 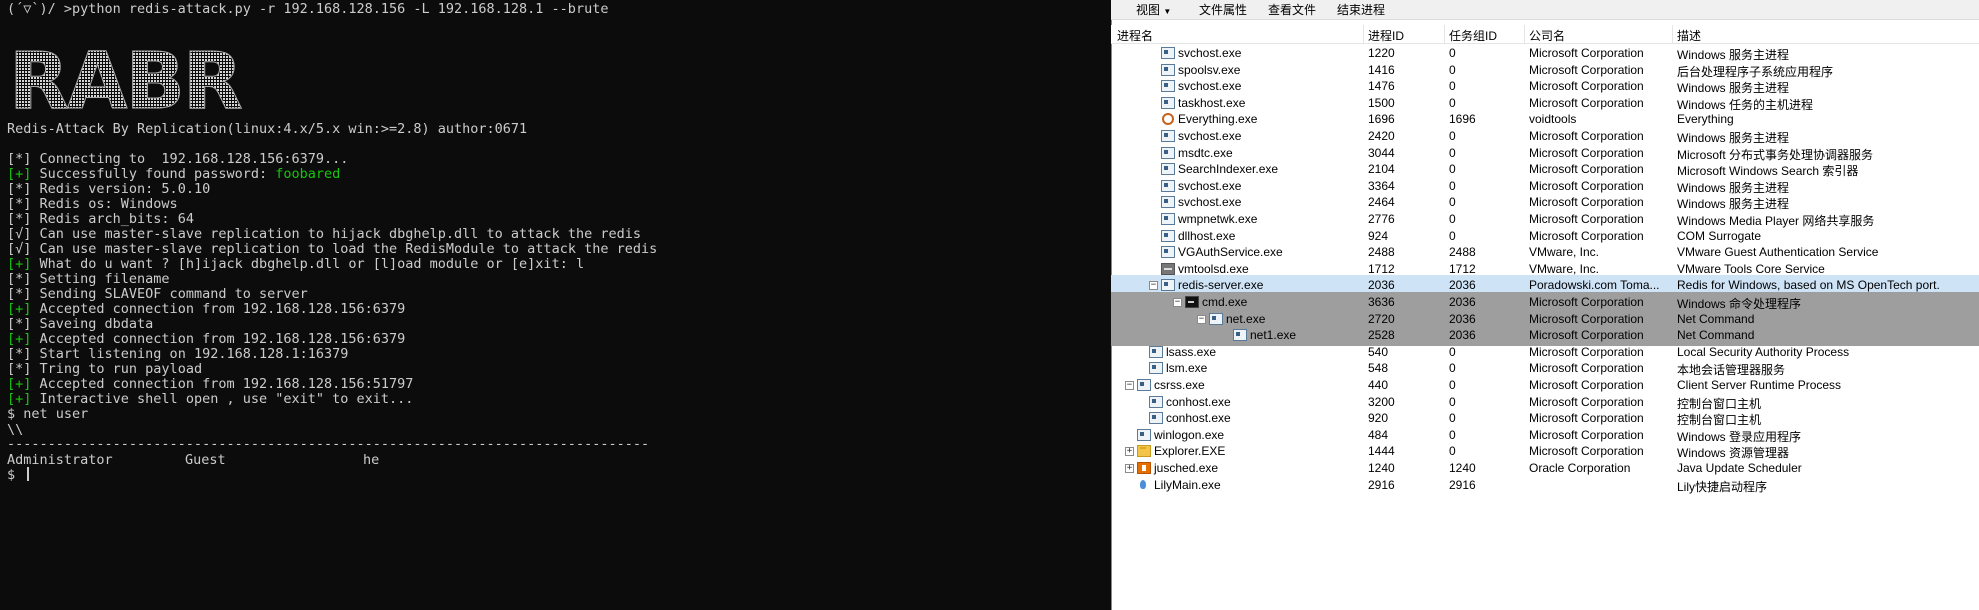 What do you see at coordinates (1473, 35) in the screenshot?
I see `column-session-id: 任务组ID` at bounding box center [1473, 35].